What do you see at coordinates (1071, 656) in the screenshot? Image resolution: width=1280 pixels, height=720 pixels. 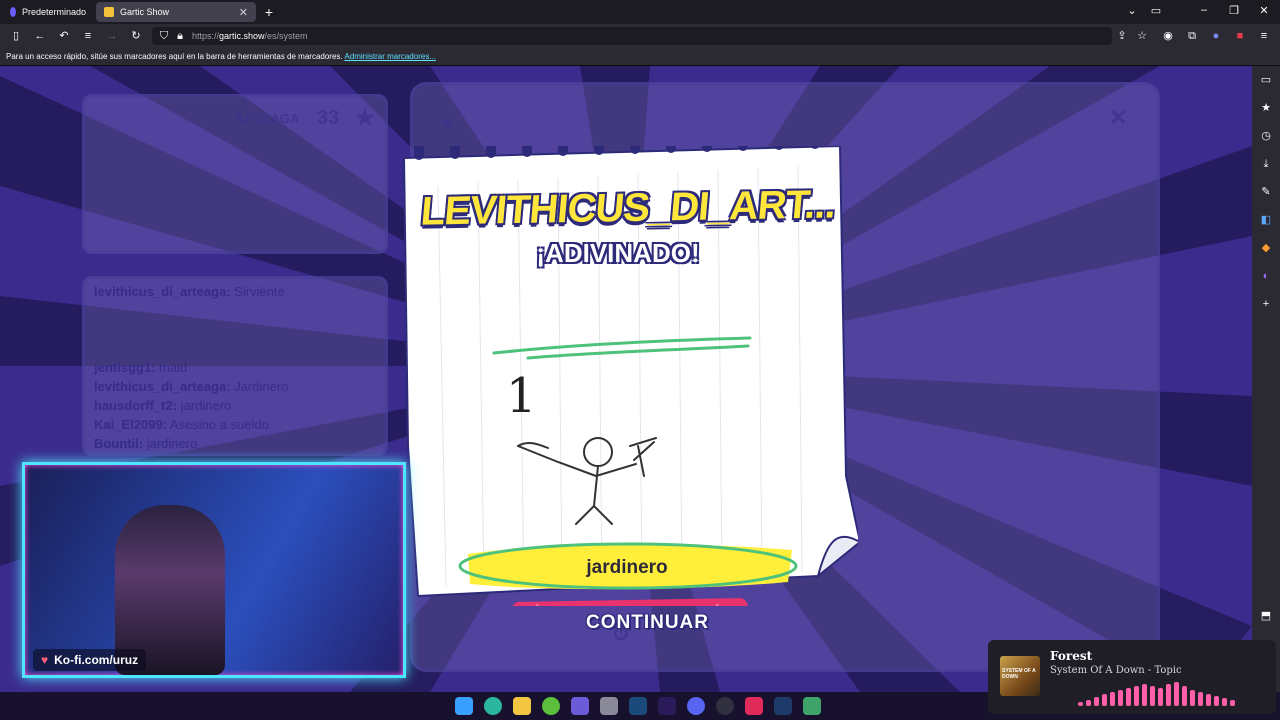 I see `track-title: Forest` at bounding box center [1071, 656].